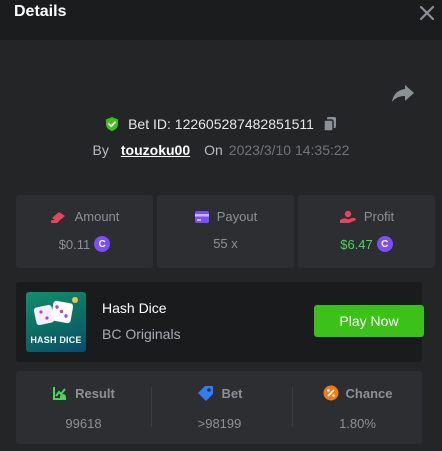 This screenshot has height=451, width=442. What do you see at coordinates (225, 243) in the screenshot?
I see `payout-value: 55 x` at bounding box center [225, 243].